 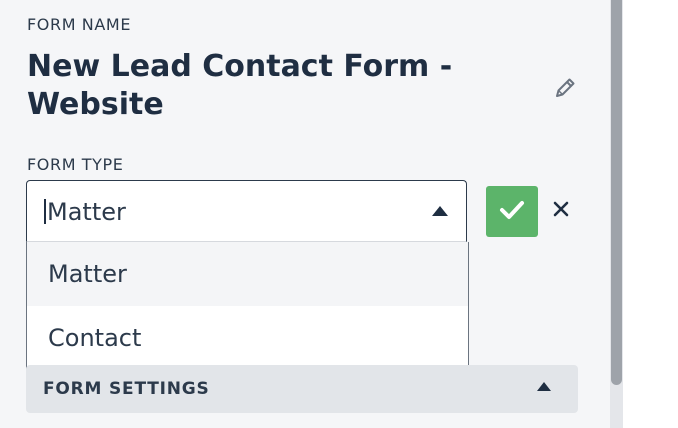 I want to click on cancel-button, so click(x=561, y=211).